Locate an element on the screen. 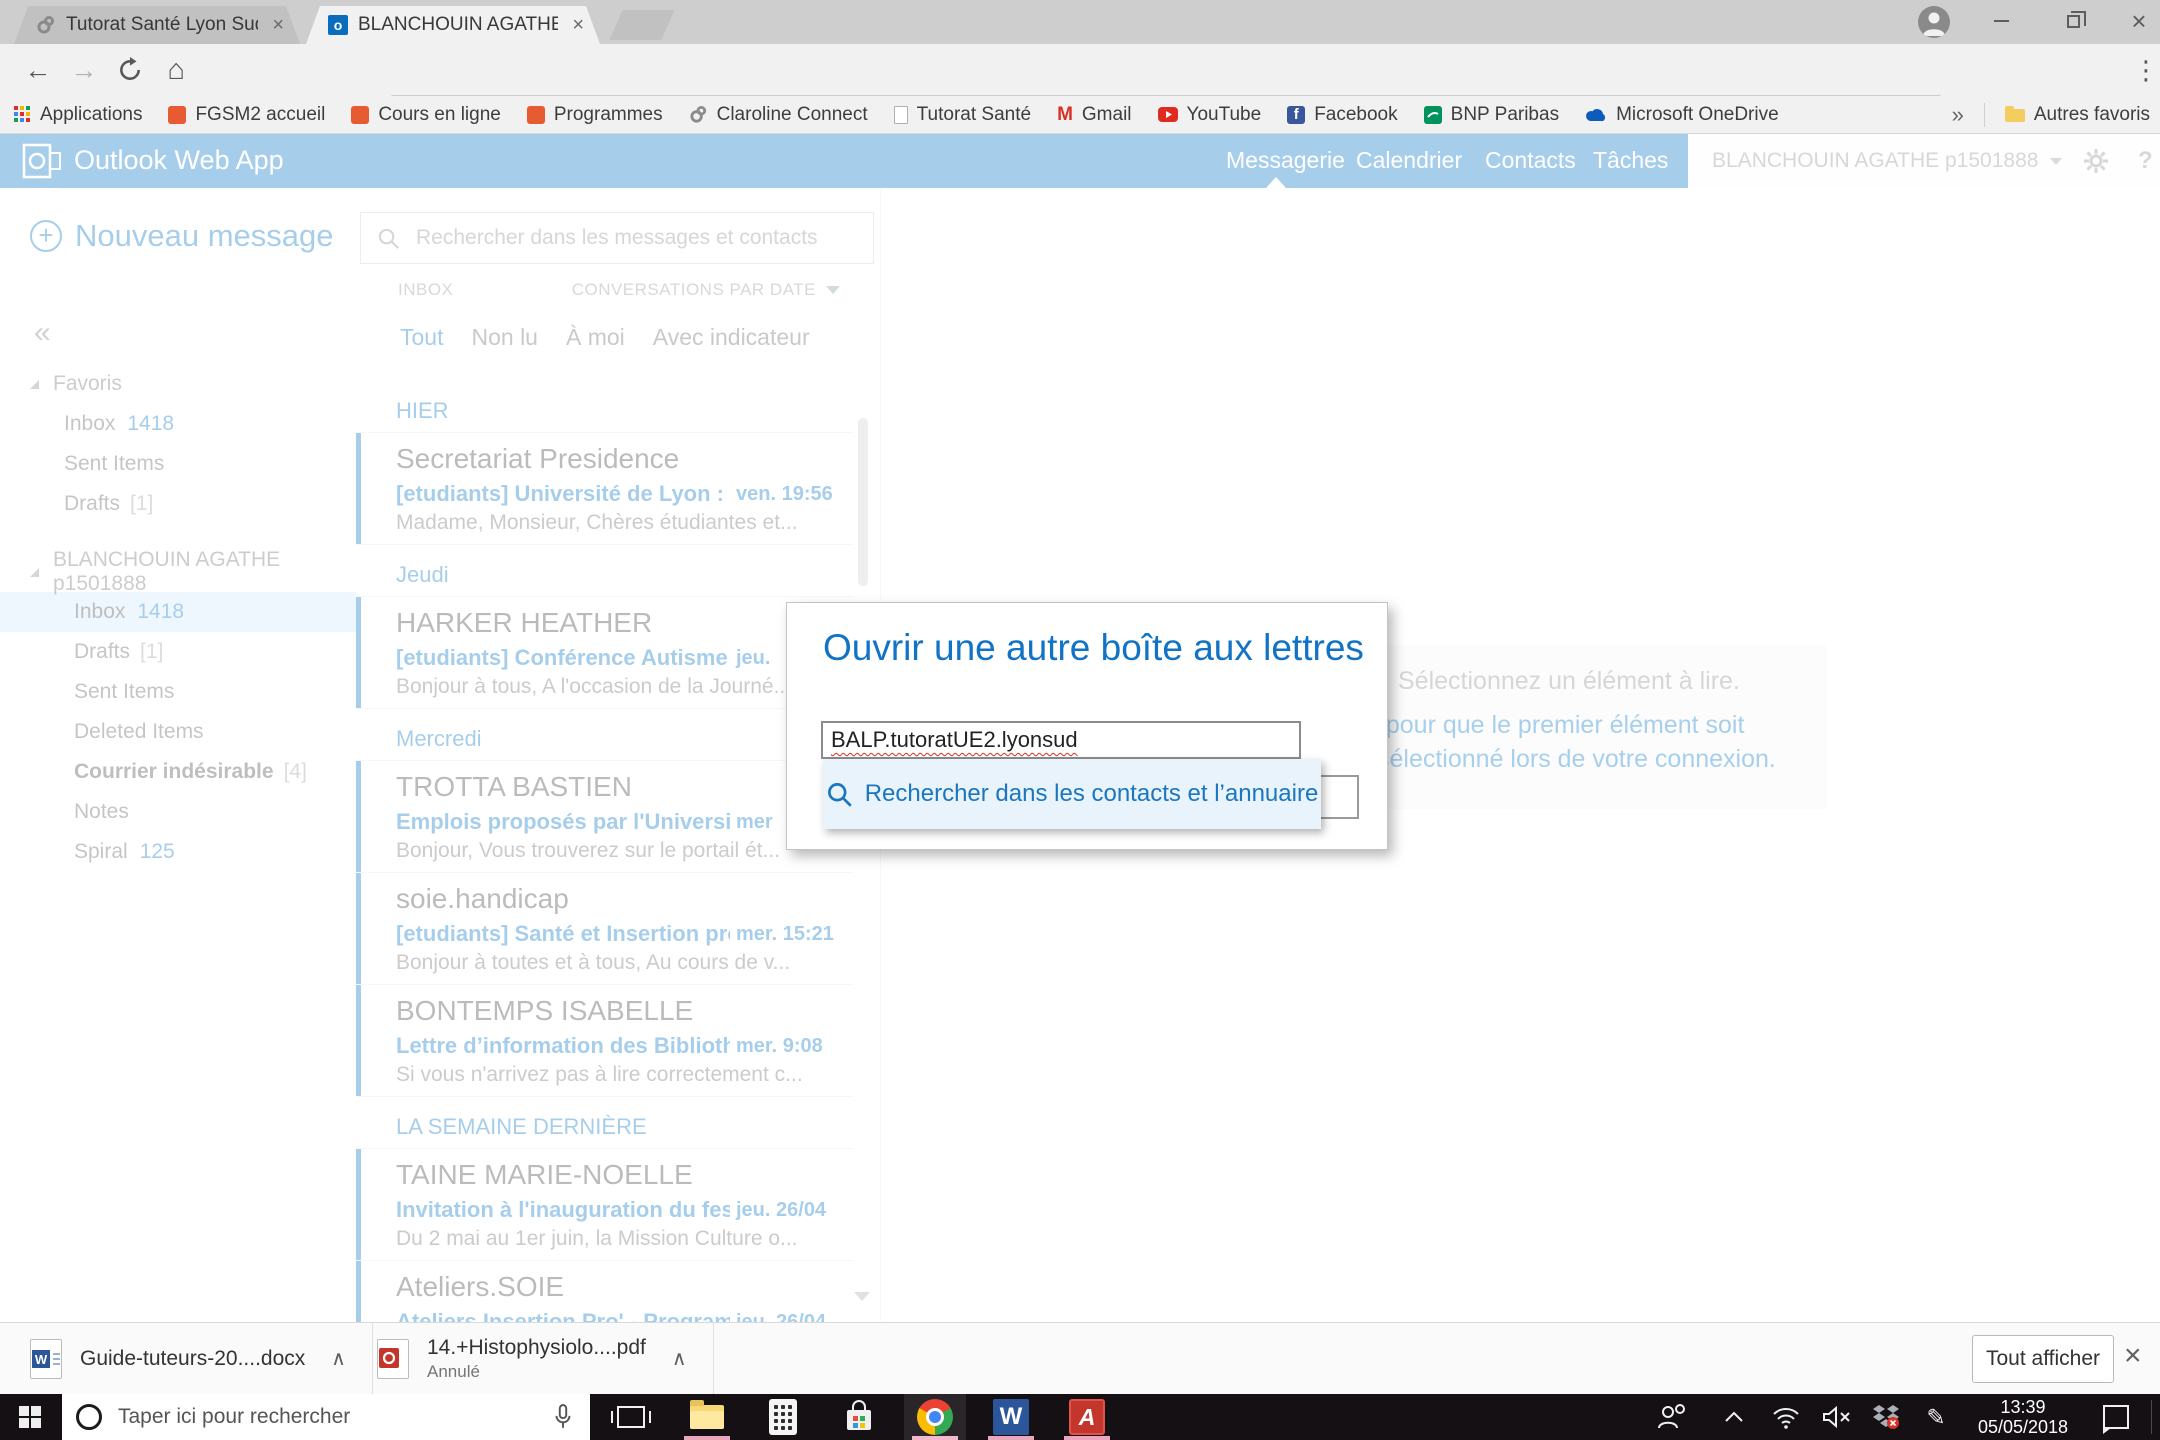 The image size is (2160, 1440). gmail-icon: M is located at coordinates (1065, 114).